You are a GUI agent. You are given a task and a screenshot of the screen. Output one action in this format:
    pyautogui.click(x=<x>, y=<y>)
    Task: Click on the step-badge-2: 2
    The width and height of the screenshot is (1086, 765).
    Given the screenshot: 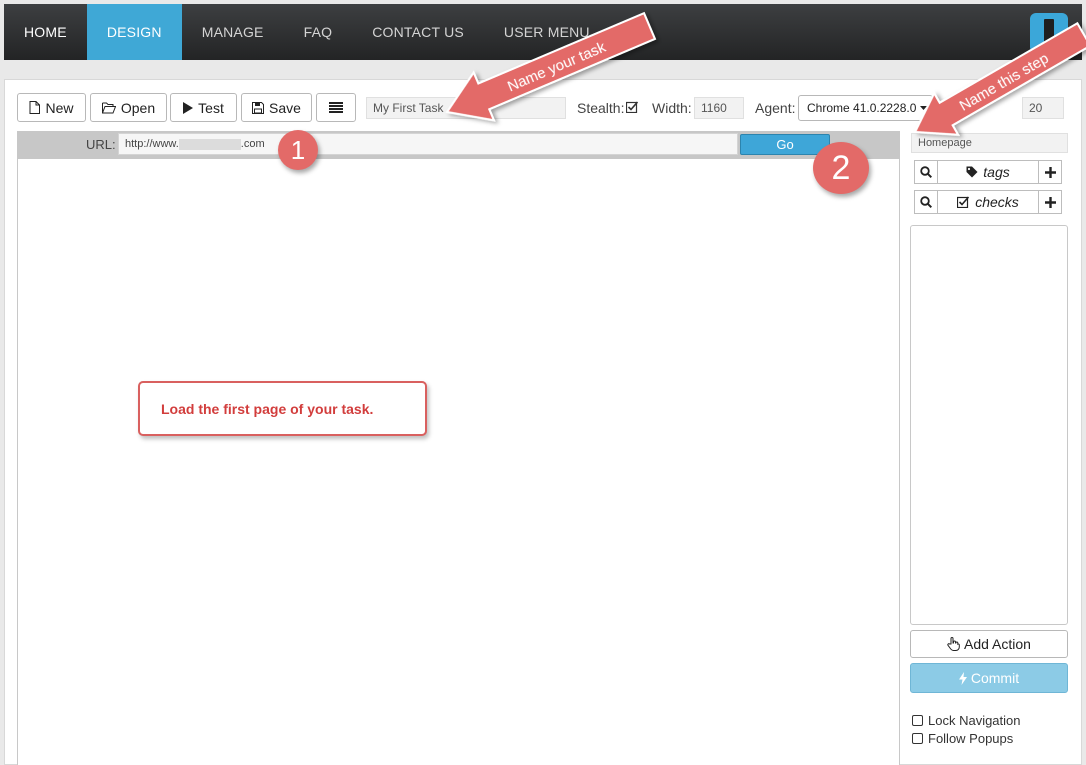 What is the action you would take?
    pyautogui.click(x=841, y=168)
    